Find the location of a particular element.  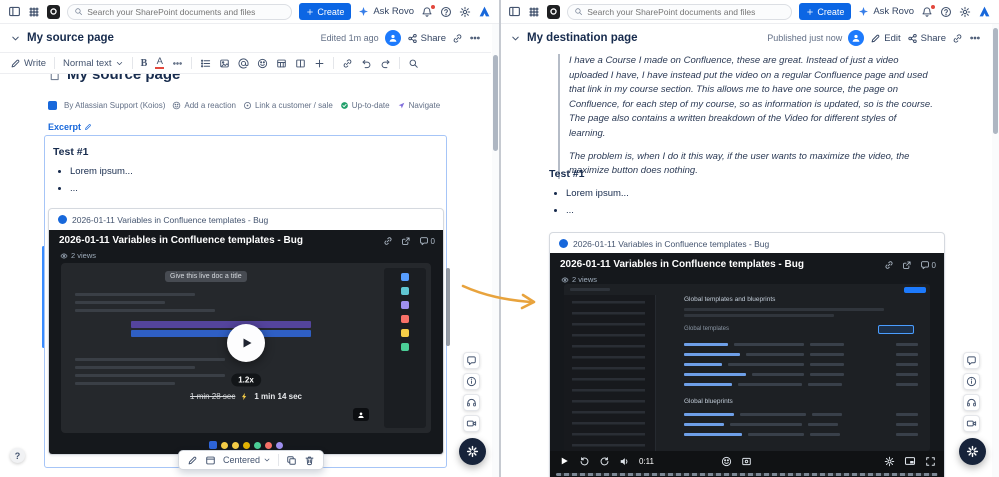

more-formatting-icon is located at coordinates (177, 63).